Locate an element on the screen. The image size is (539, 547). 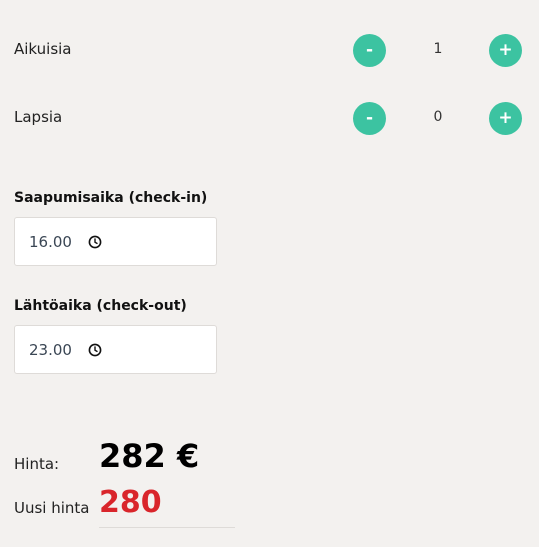
checkin-label: Saapumisaika (check-in) is located at coordinates (111, 198).